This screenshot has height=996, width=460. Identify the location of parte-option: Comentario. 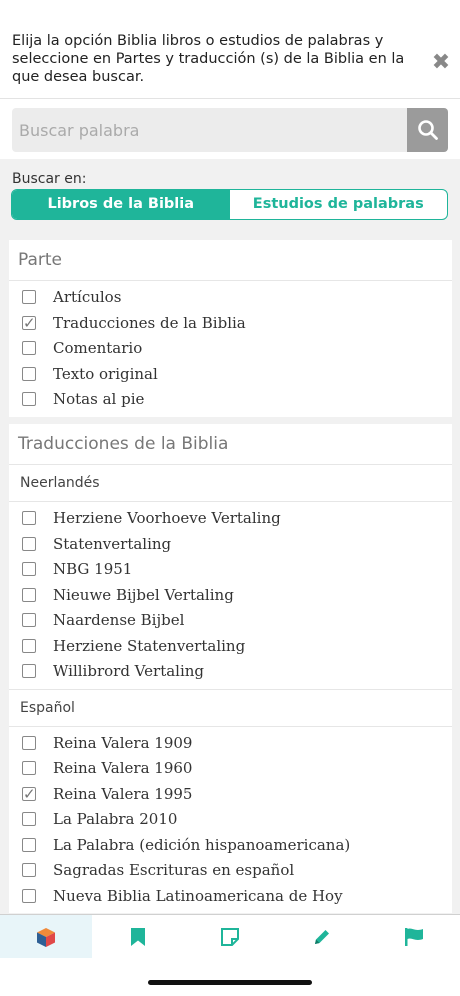
(230, 349).